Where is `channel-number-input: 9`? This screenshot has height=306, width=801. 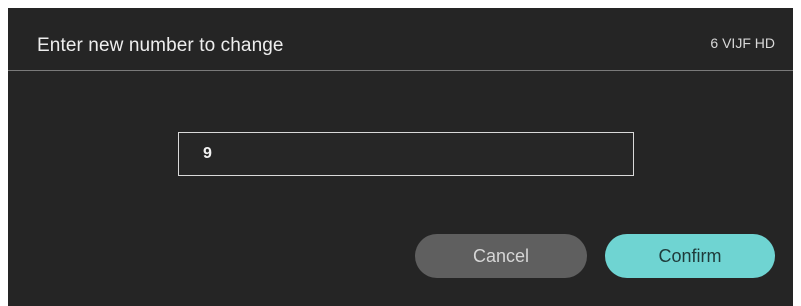 channel-number-input: 9 is located at coordinates (406, 154).